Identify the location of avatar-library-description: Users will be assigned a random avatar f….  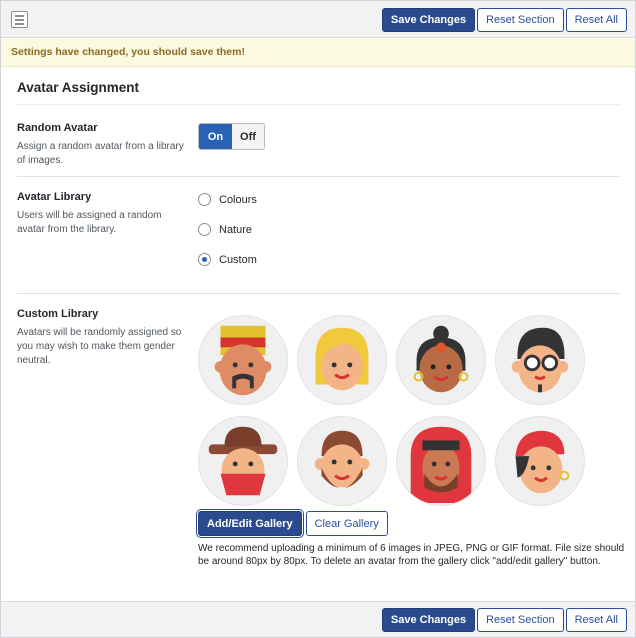
(89, 222).